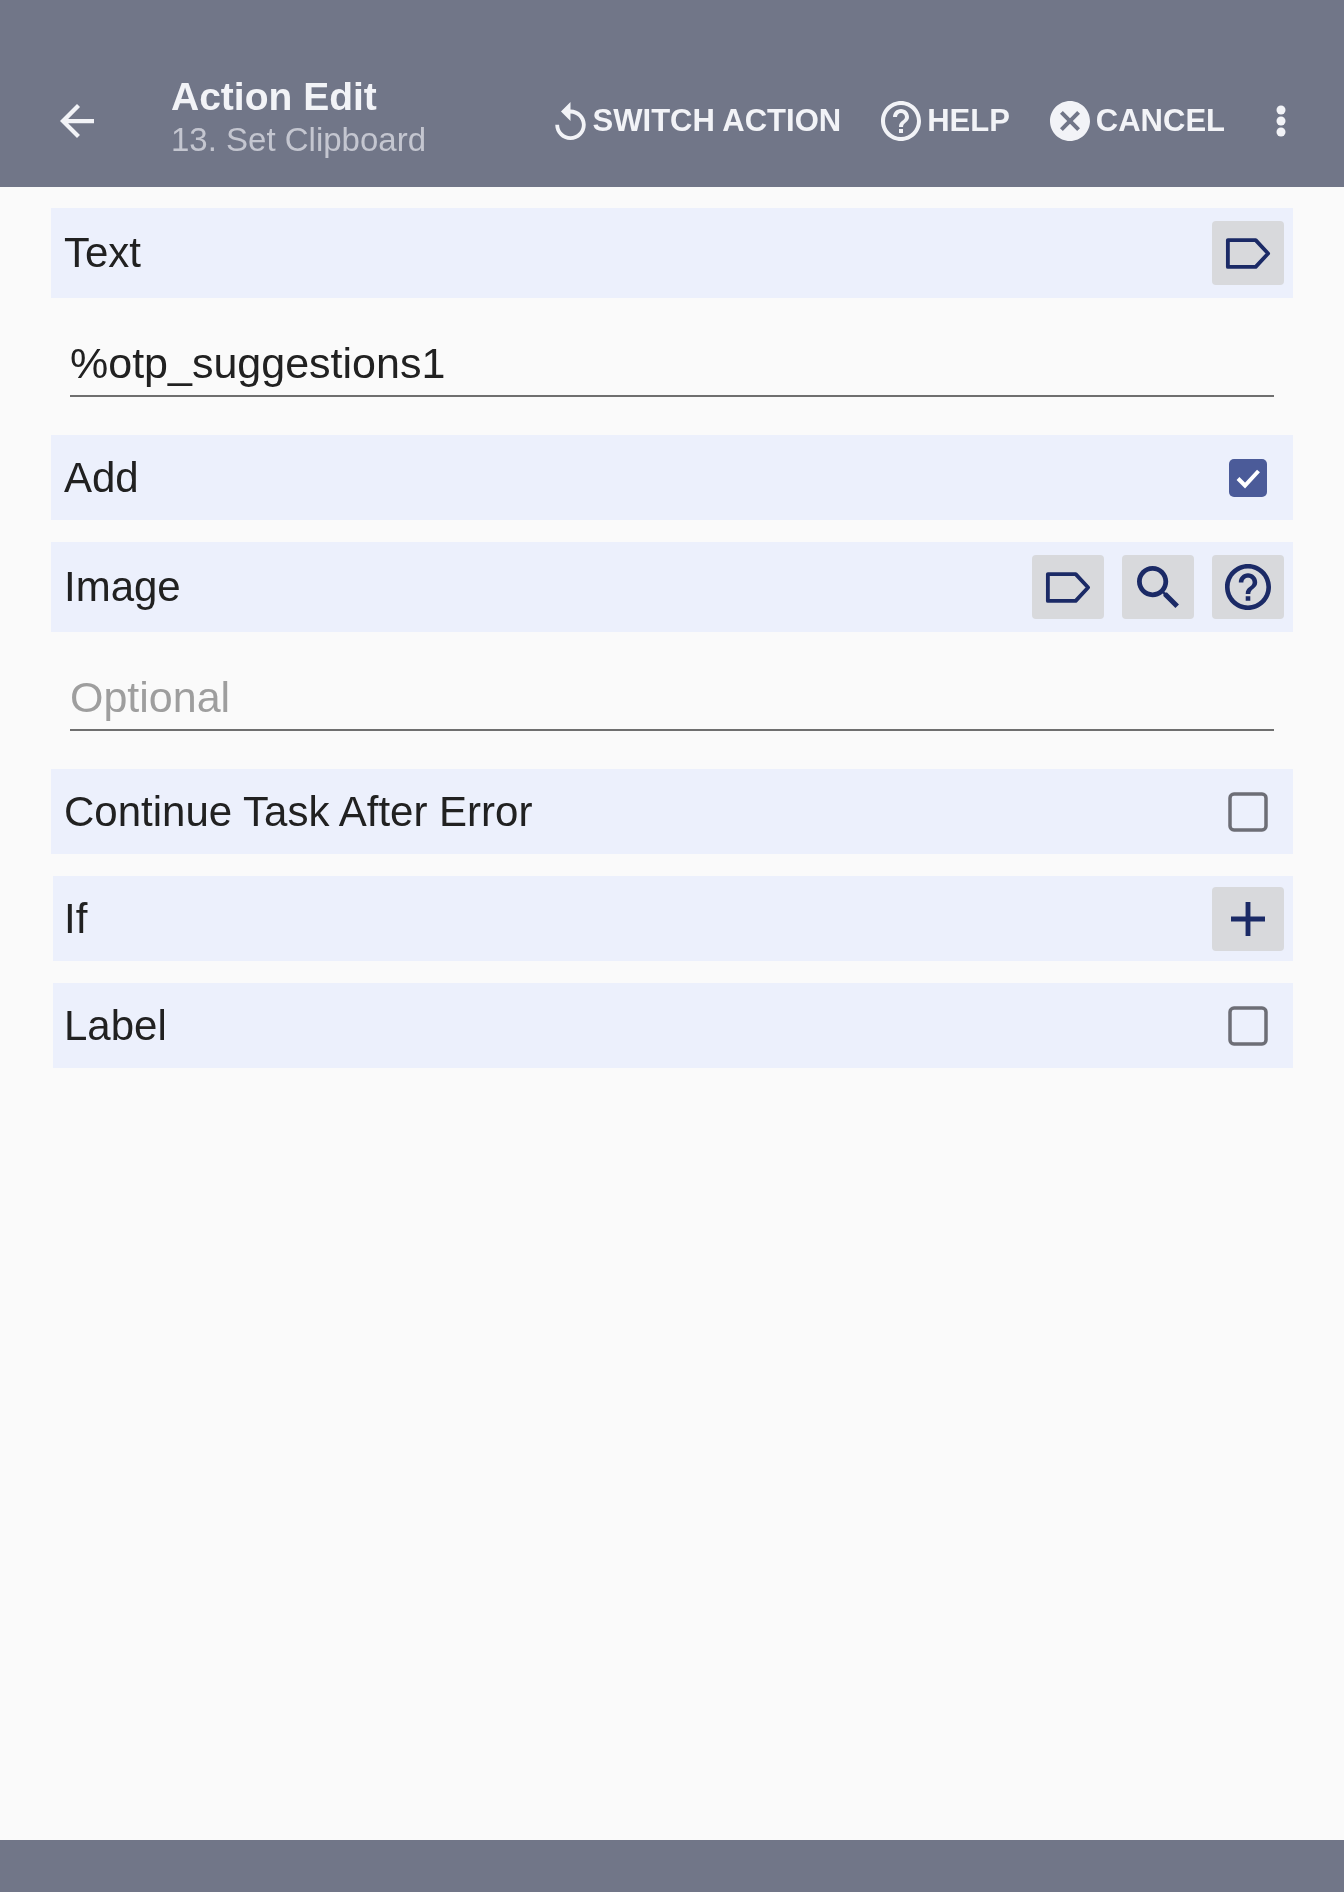 This screenshot has width=1344, height=1892. Describe the element at coordinates (672, 701) in the screenshot. I see `text-input-field: Optional` at that location.